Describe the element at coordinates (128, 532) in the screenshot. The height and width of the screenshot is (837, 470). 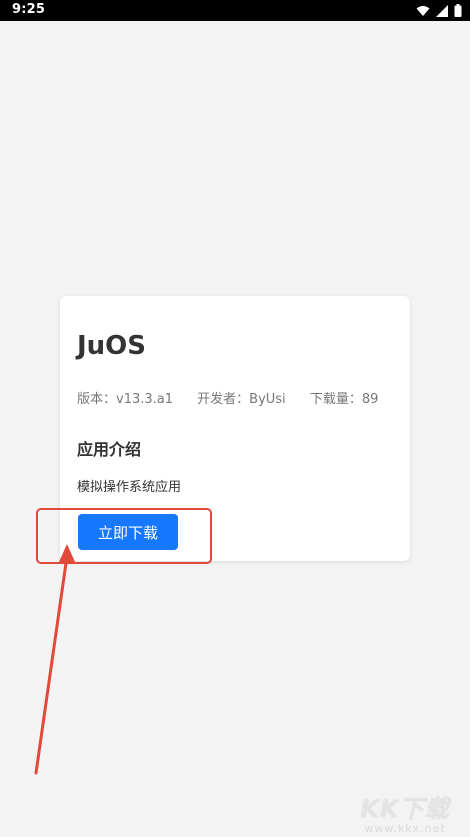
I see `download-button: 立即下载` at that location.